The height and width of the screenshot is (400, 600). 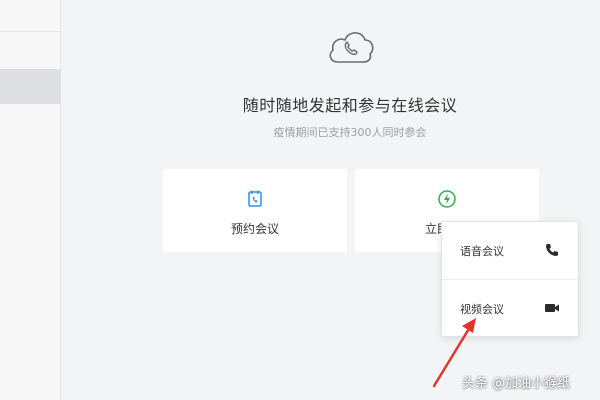 I want to click on video-camera-icon, so click(x=552, y=308).